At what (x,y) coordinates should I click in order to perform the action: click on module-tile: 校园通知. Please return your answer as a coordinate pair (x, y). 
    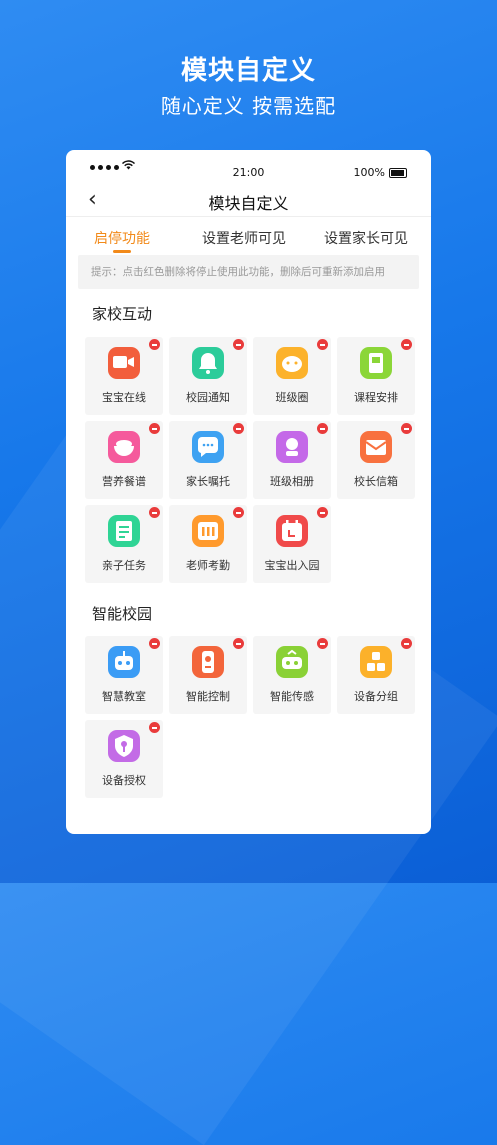
    Looking at the image, I should click on (208, 376).